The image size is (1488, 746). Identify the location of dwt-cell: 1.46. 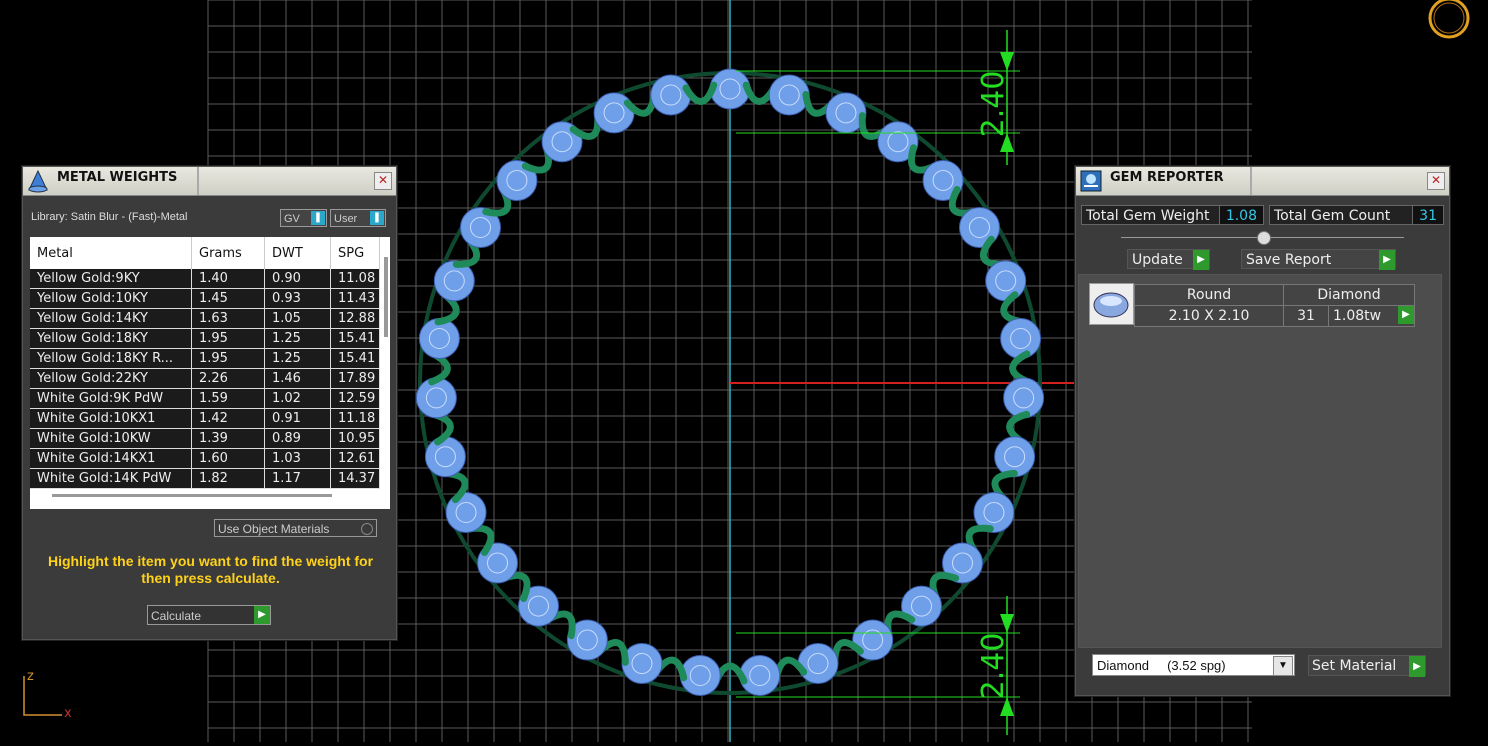
(297, 378).